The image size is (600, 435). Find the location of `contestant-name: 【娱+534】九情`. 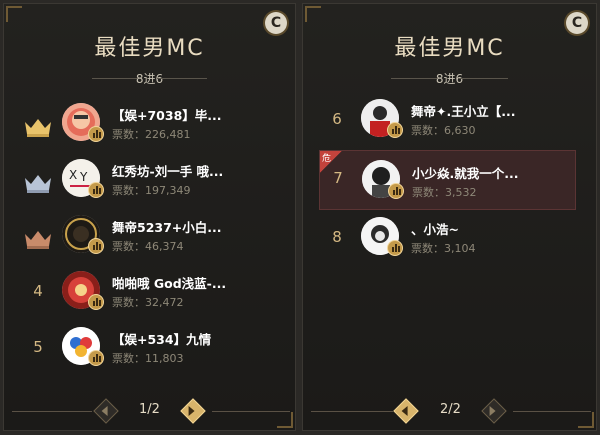

contestant-name: 【娱+534】九情 is located at coordinates (162, 339).